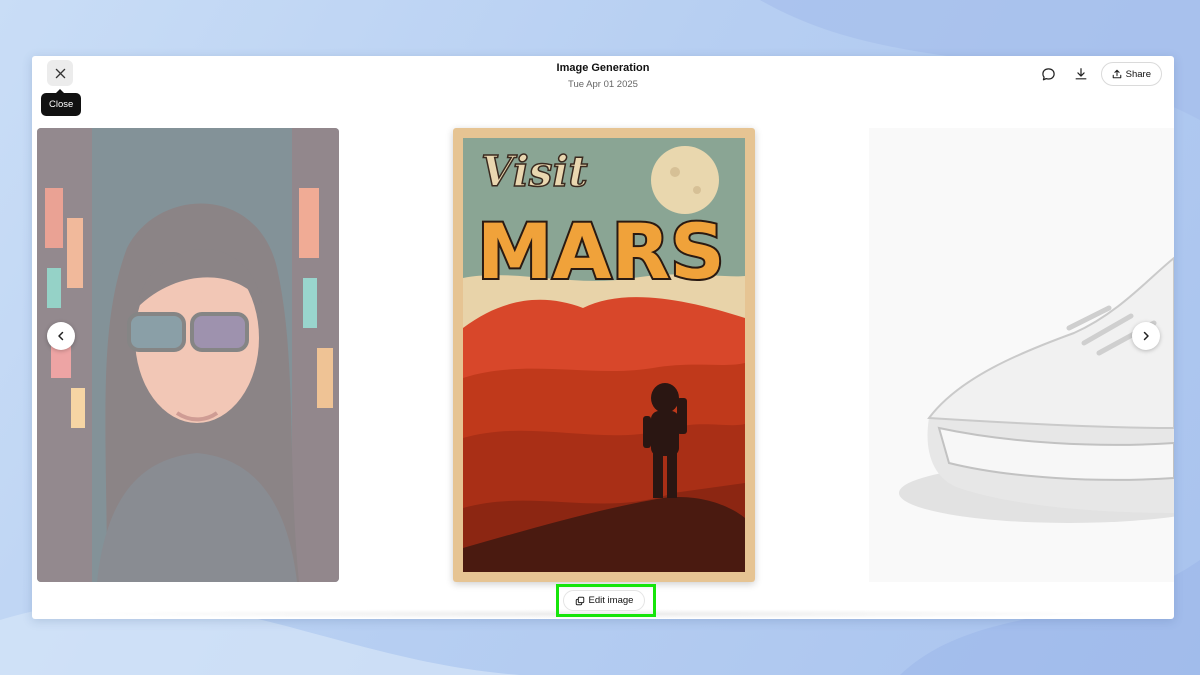 Image resolution: width=1200 pixels, height=675 pixels. Describe the element at coordinates (603, 84) in the screenshot. I see `page-date: Tue Apr 01 2025` at that location.